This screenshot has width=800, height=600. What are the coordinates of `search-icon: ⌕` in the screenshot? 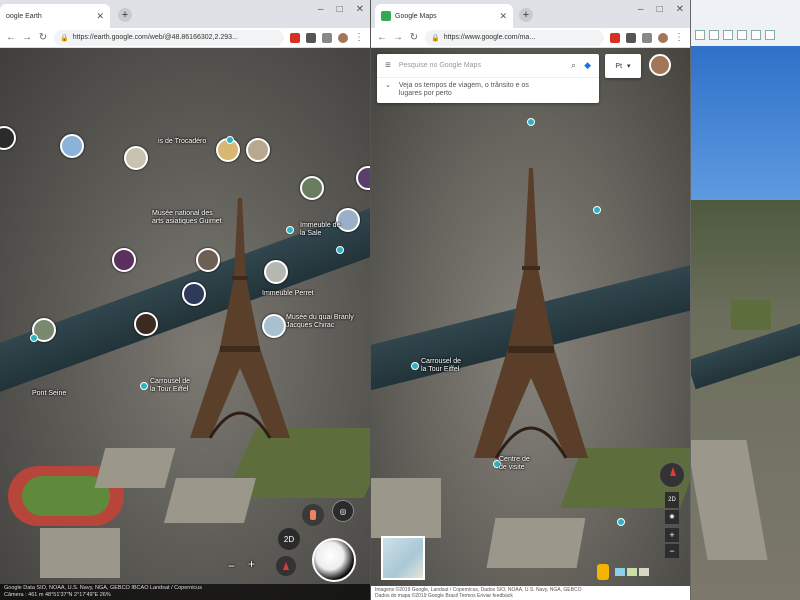 It's located at (573, 65).